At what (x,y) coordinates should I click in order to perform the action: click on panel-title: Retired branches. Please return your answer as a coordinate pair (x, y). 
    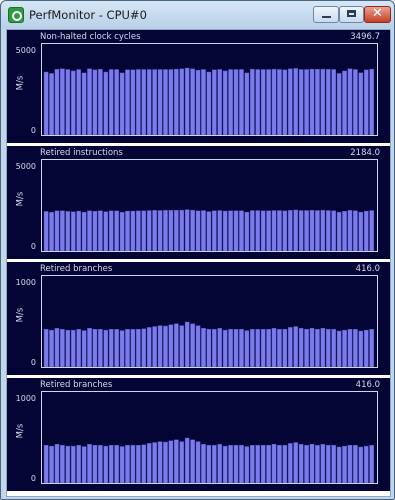
    Looking at the image, I should click on (76, 385).